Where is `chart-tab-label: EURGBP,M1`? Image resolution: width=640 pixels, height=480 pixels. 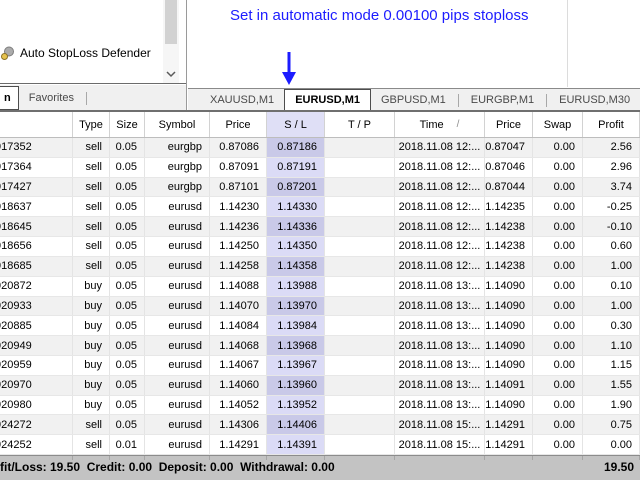 chart-tab-label: EURGBP,M1 is located at coordinates (502, 100).